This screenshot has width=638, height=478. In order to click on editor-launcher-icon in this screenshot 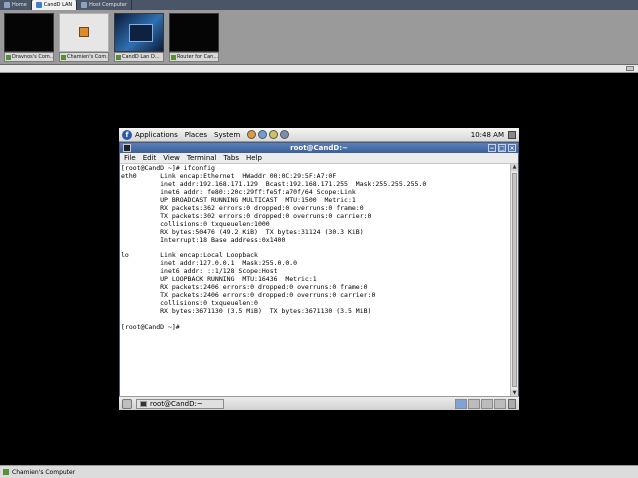, I will do `click(285, 134)`.